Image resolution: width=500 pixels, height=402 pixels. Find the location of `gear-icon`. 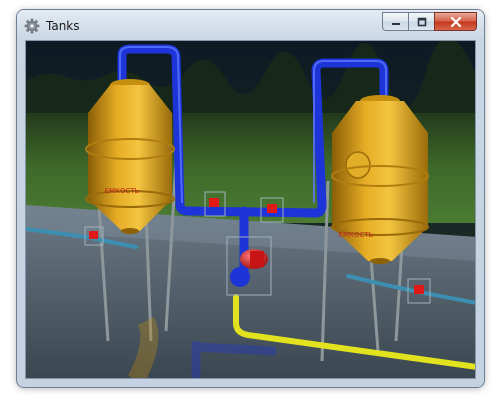

gear-icon is located at coordinates (32, 26).